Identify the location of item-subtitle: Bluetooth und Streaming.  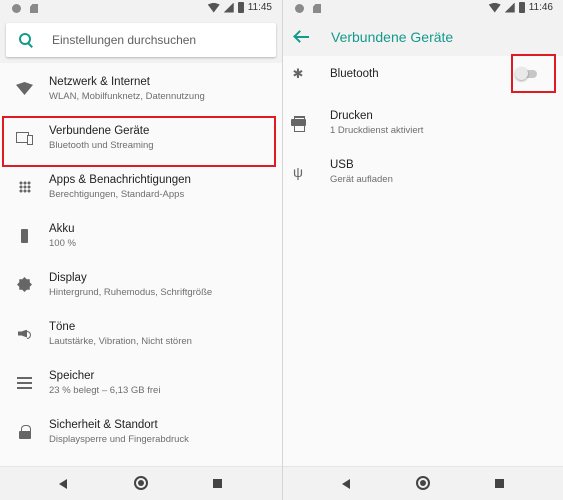
(101, 145).